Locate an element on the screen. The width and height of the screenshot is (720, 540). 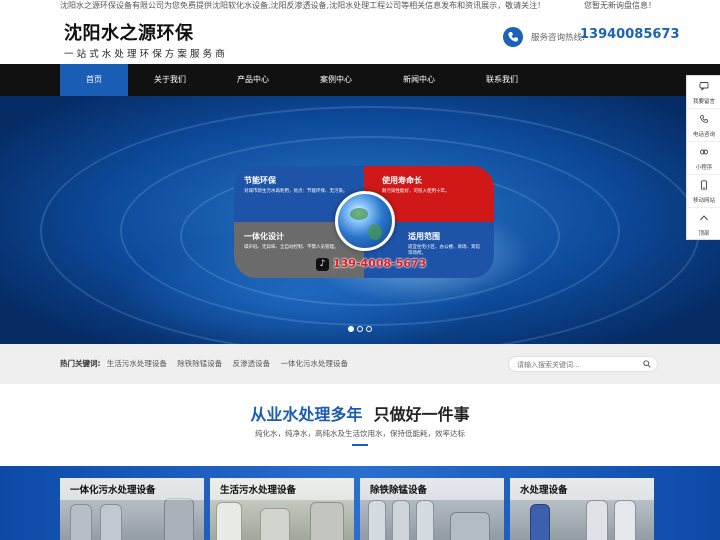
side-toolbar: 我要留言 电话咨询 小程序 移动网站 顶部 is located at coordinates (703, 157).